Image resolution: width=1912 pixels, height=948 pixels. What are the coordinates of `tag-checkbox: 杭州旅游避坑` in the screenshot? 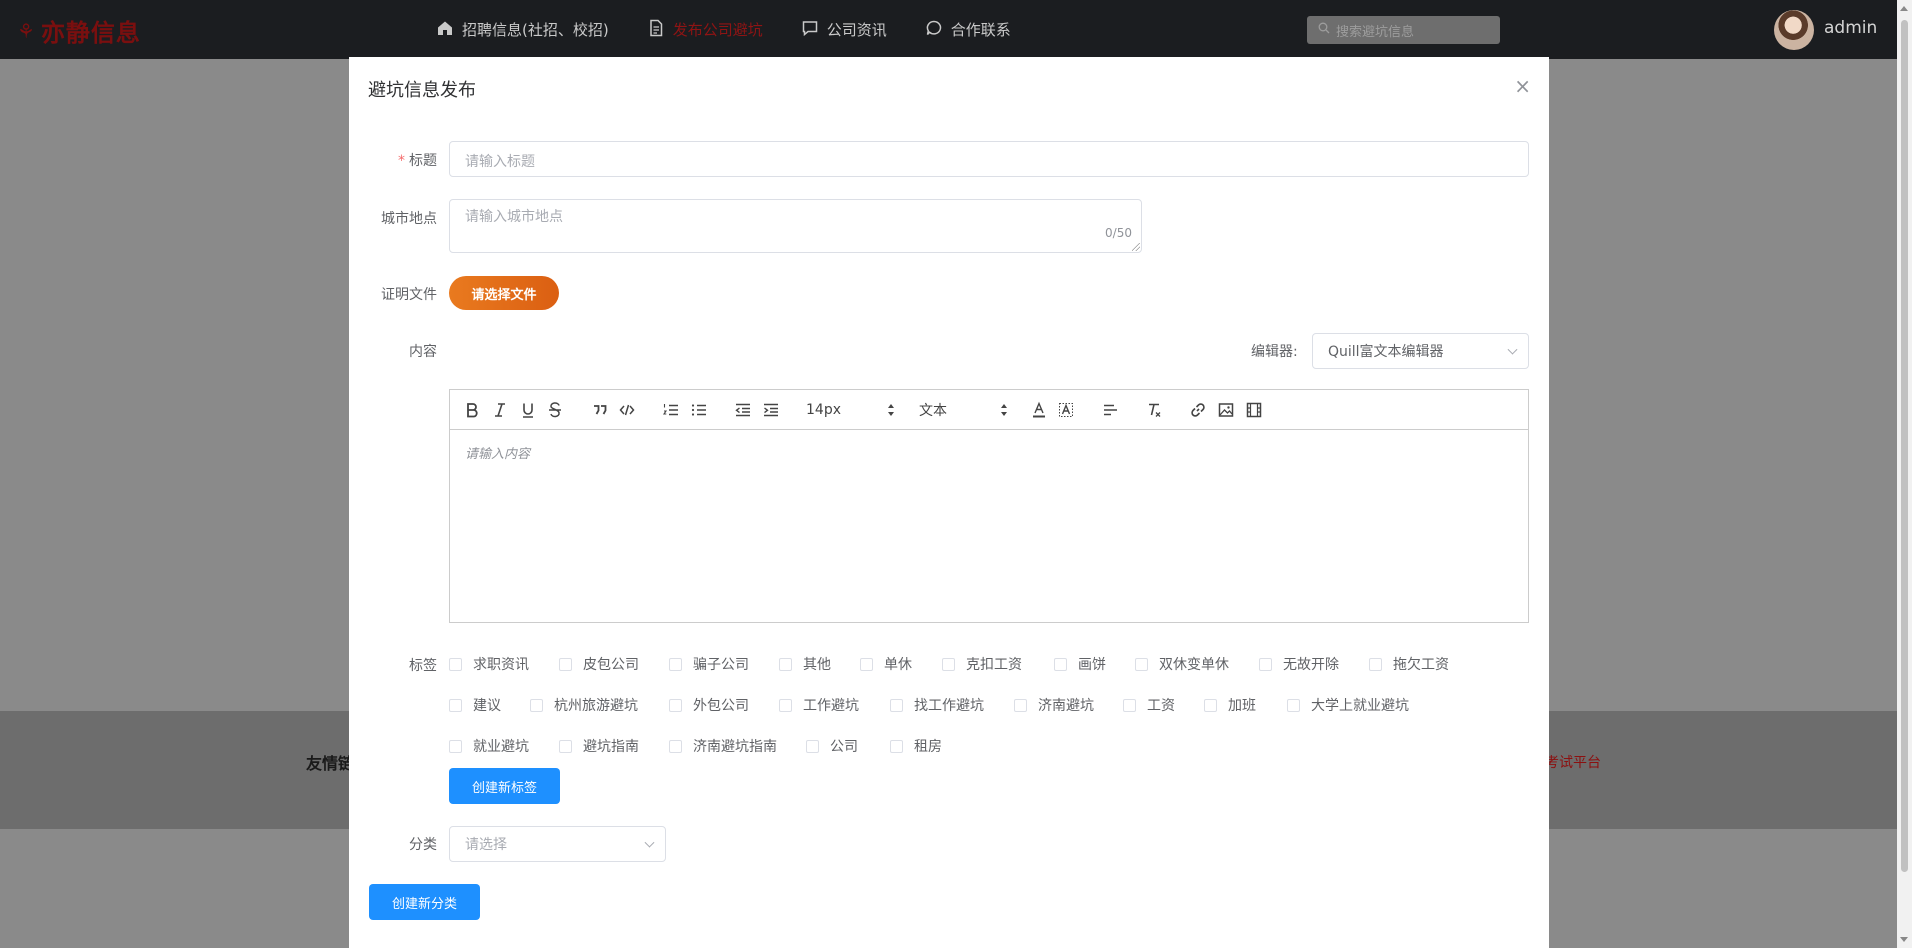 It's located at (584, 705).